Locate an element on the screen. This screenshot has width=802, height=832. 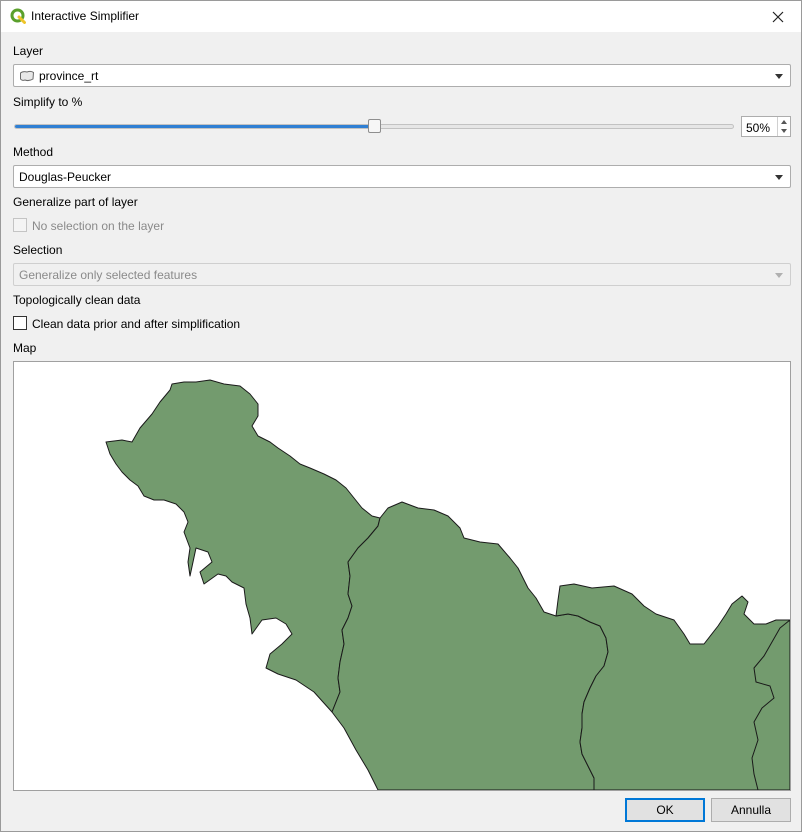
generalize-label: Generalize part of layer is located at coordinates (75, 202).